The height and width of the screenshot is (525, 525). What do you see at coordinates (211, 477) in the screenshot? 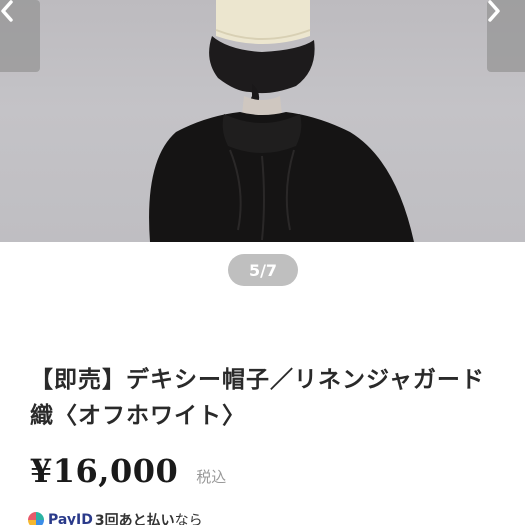
I see `tax-note: 税込` at bounding box center [211, 477].